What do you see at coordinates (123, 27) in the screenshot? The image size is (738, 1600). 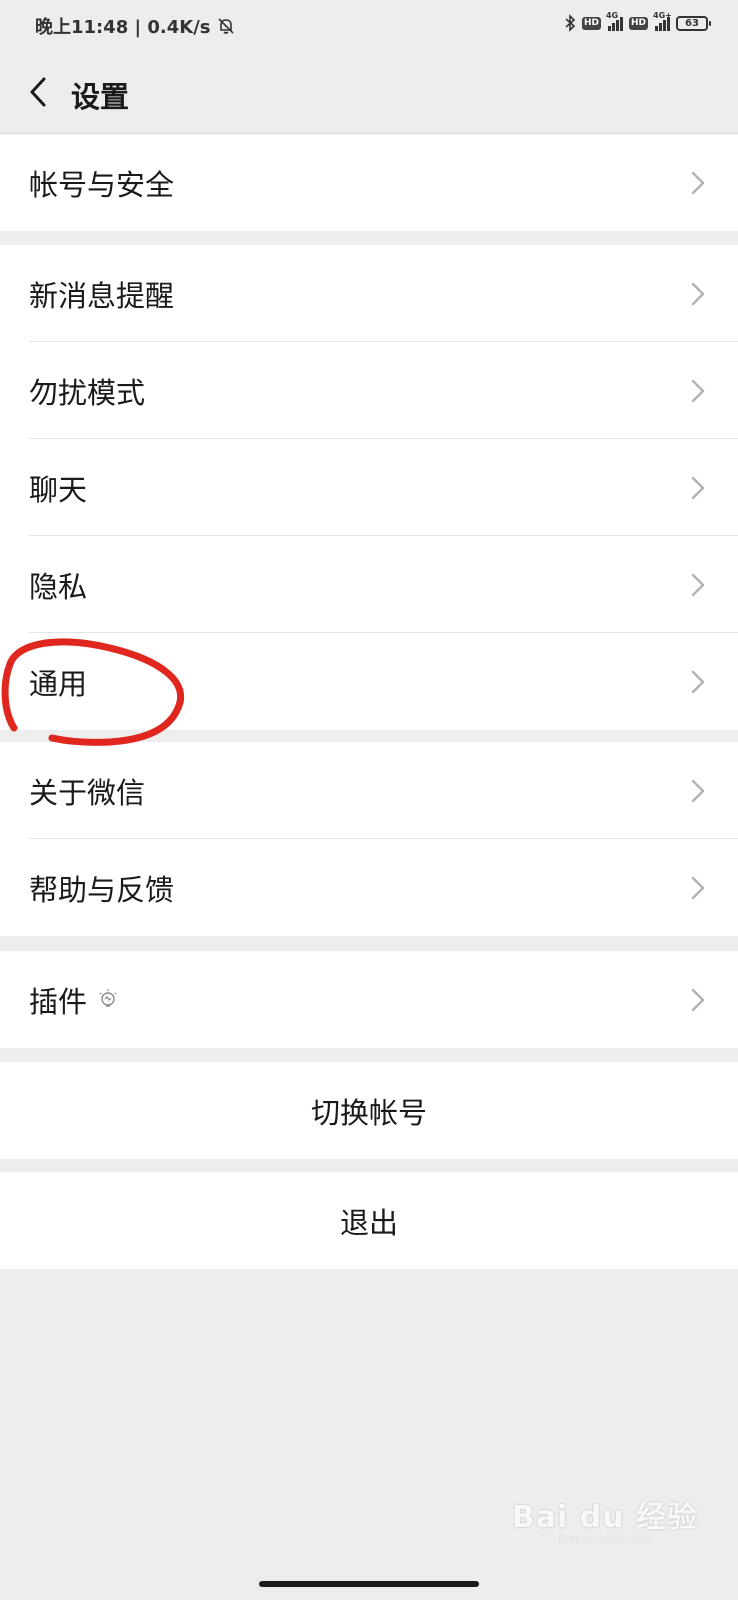 I see `status-time-text: 晚上11:48 | 0.4K/s` at bounding box center [123, 27].